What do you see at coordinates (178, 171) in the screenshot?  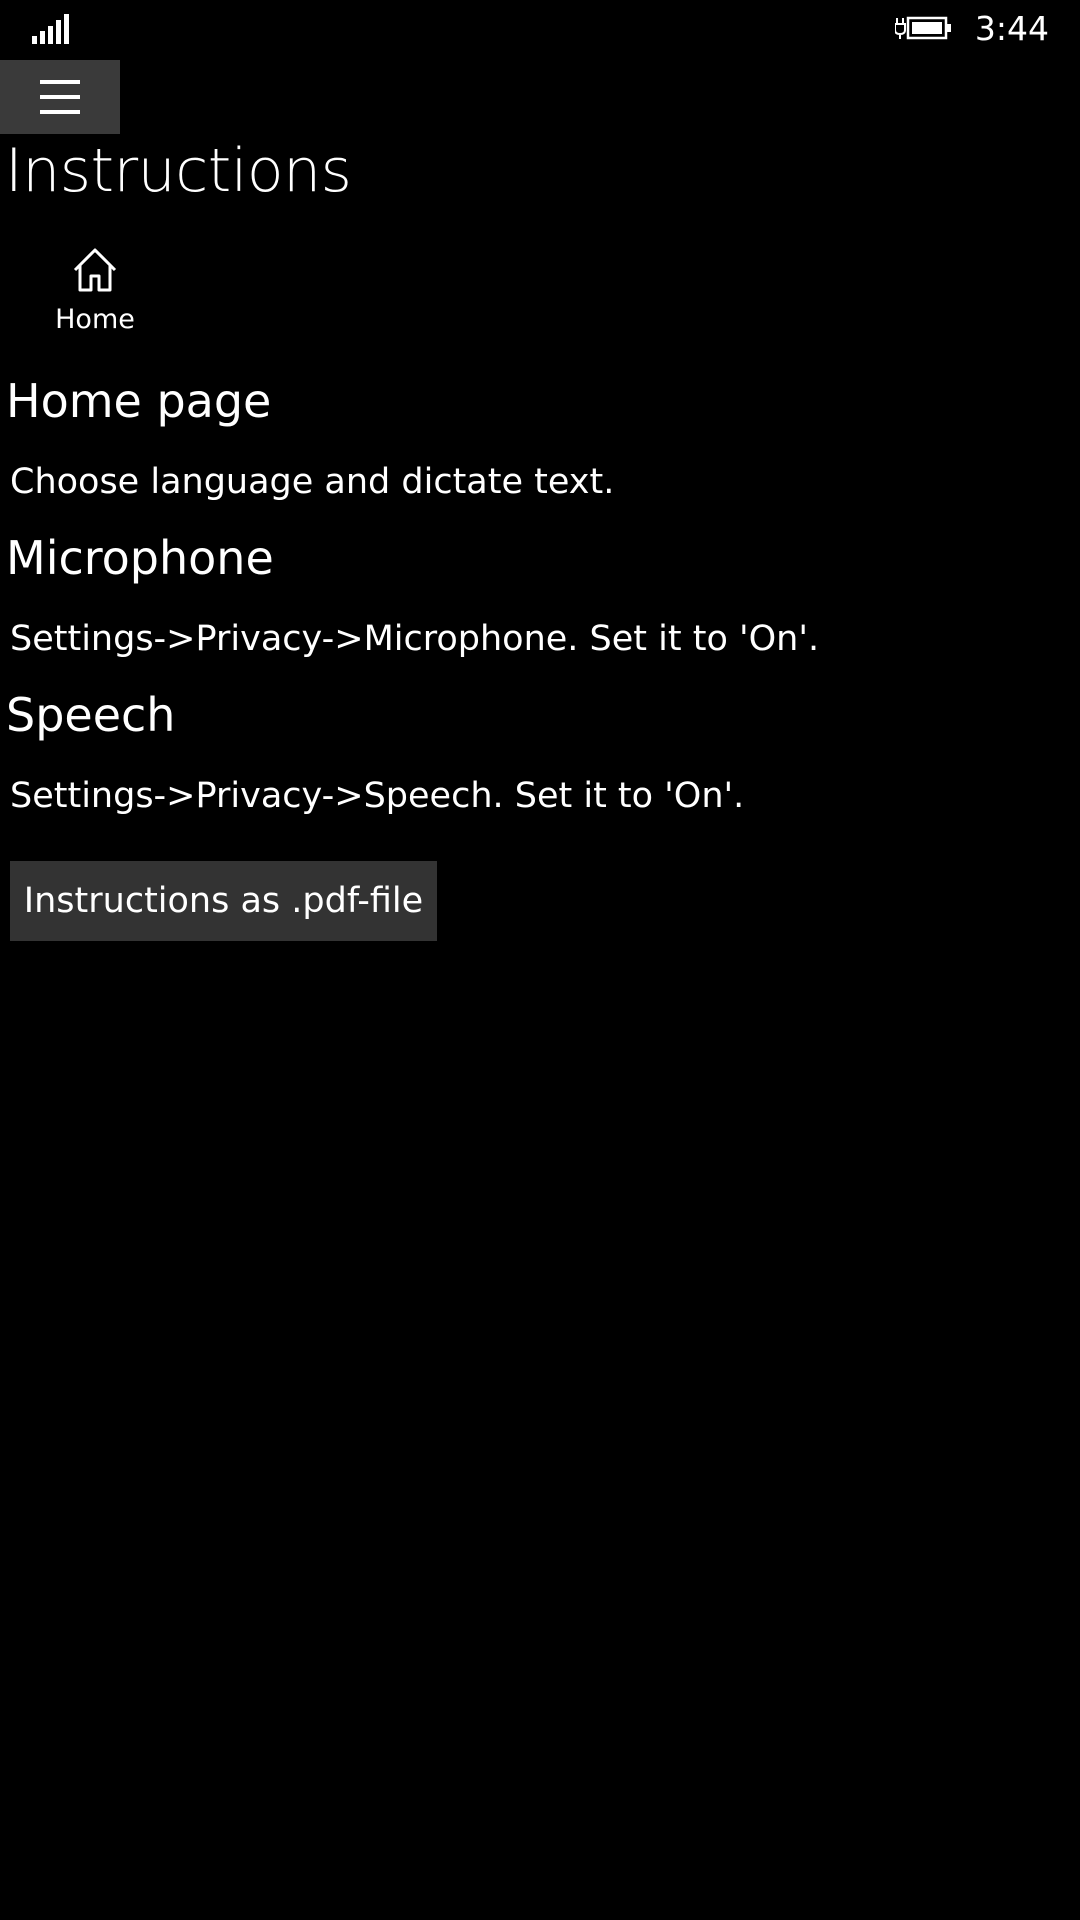 I see `page-title: Instructions` at bounding box center [178, 171].